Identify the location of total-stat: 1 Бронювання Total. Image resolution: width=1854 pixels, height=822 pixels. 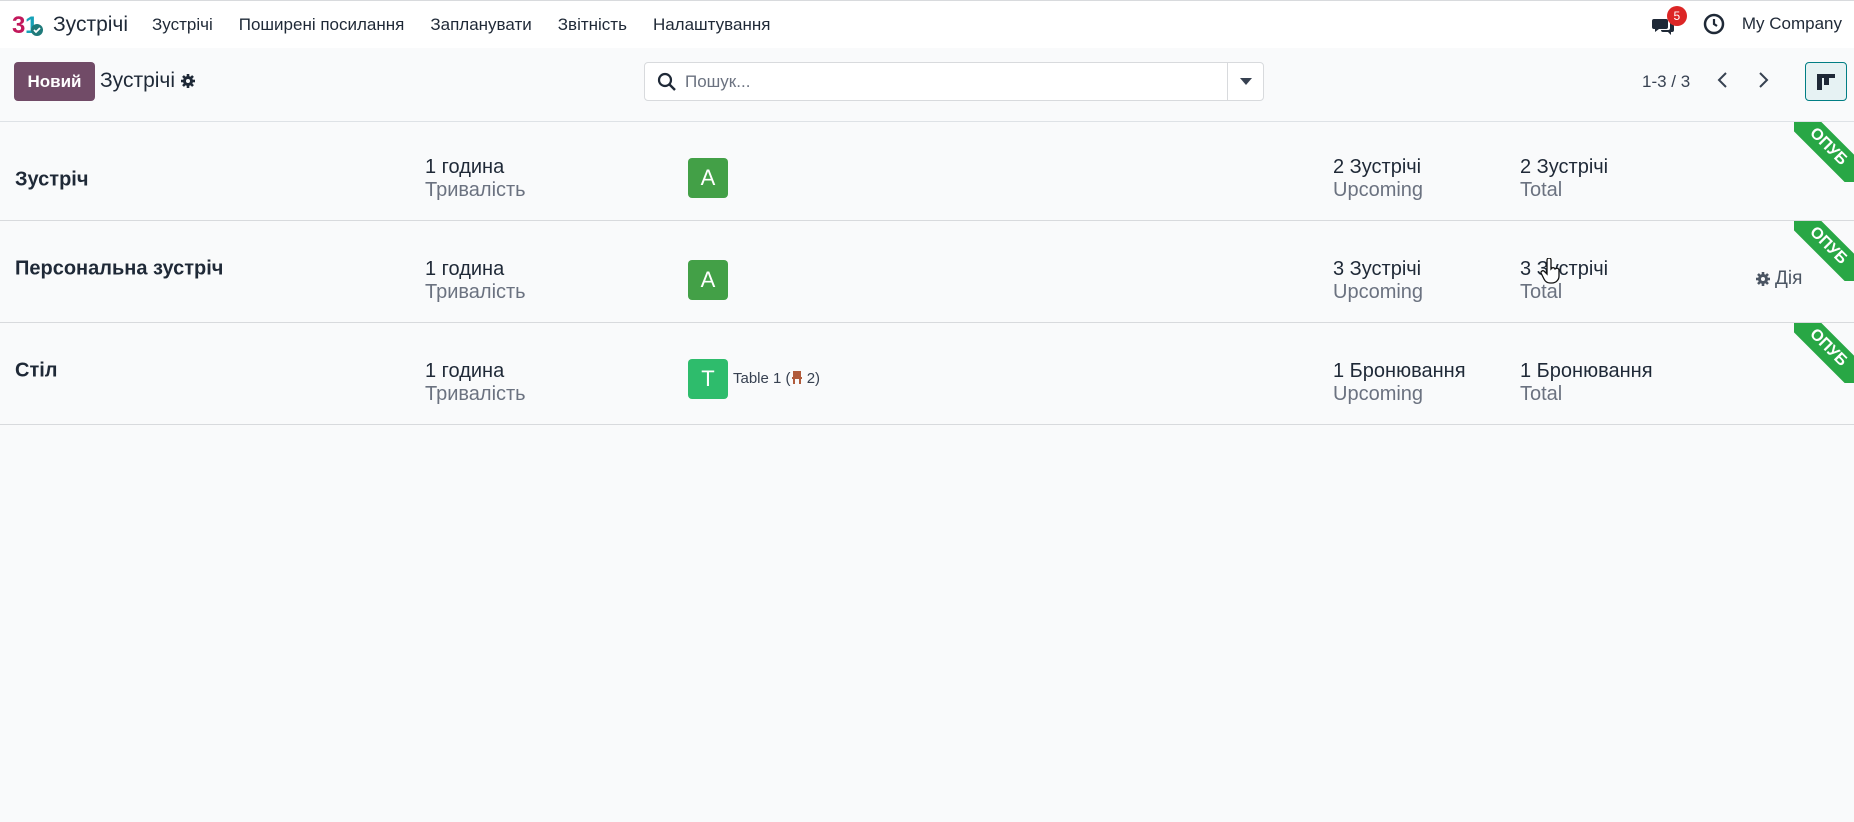
(1586, 383).